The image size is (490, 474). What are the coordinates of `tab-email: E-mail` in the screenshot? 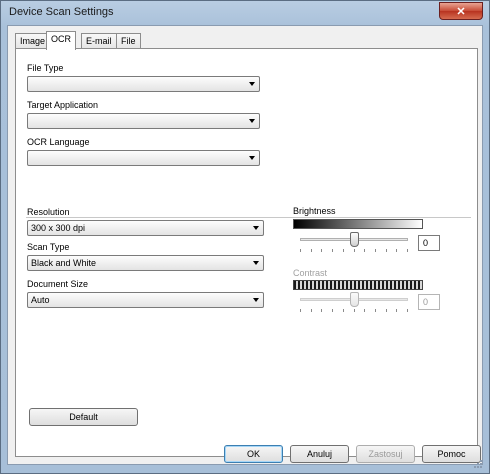 It's located at (99, 41).